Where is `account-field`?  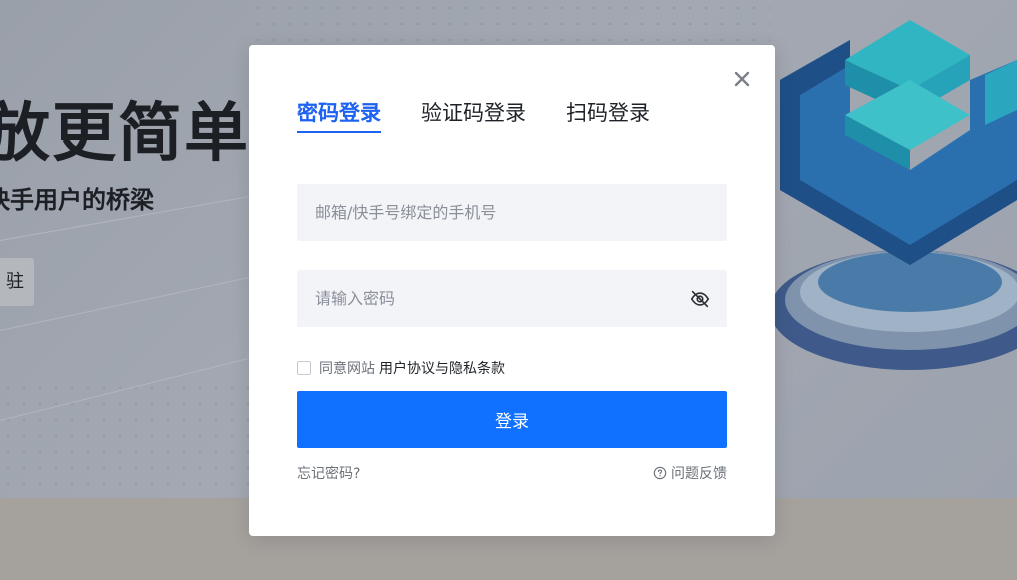 account-field is located at coordinates (512, 212).